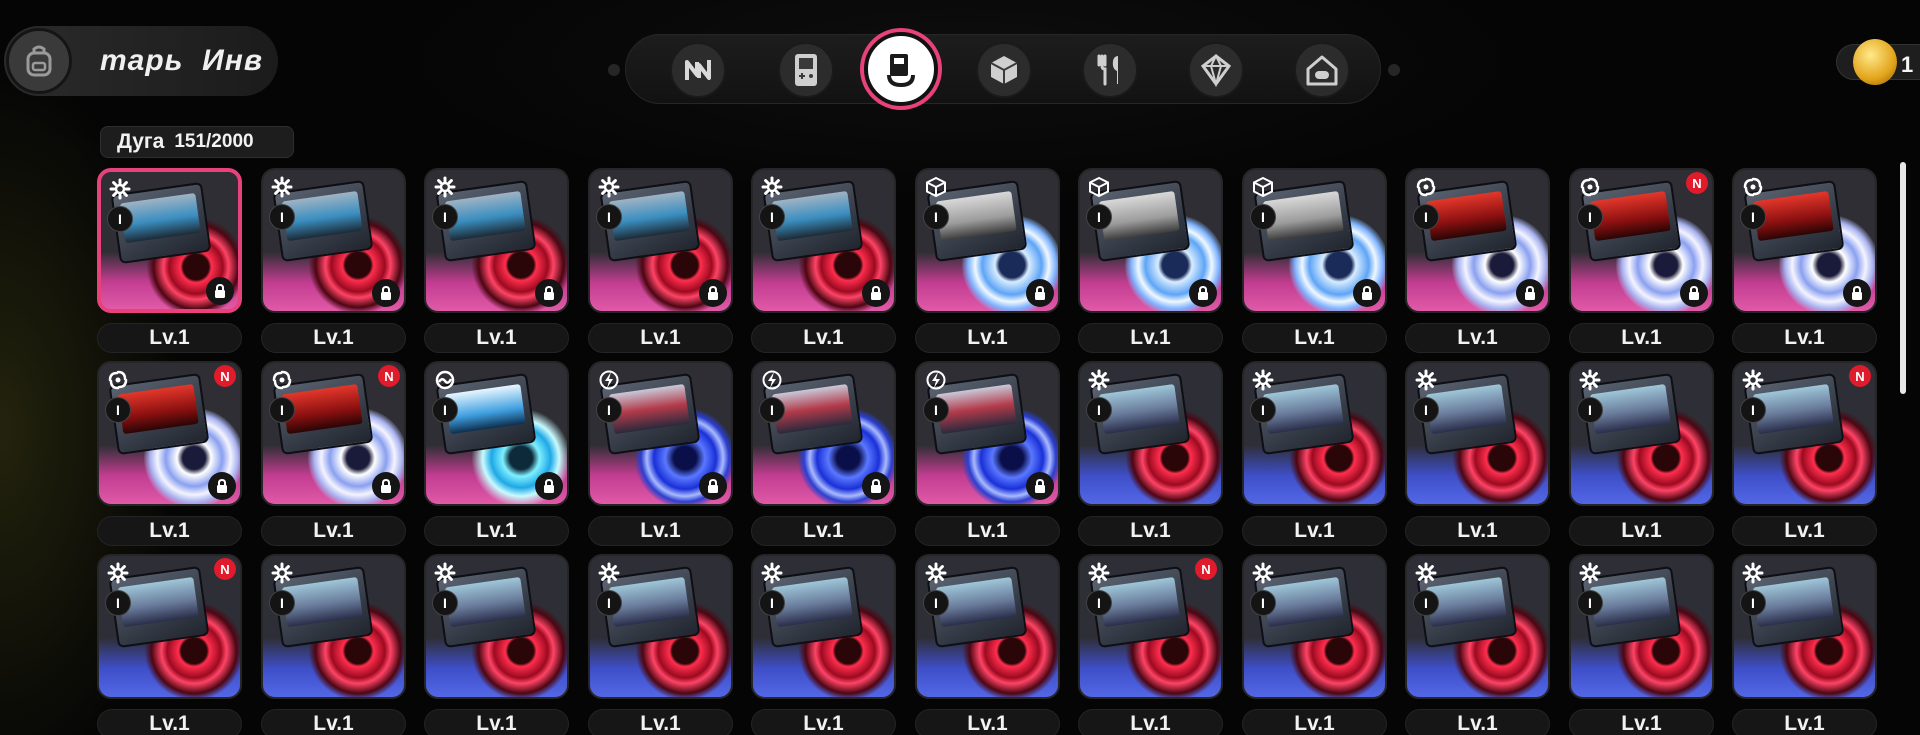 The height and width of the screenshot is (735, 1920). Describe the element at coordinates (141, 61) in the screenshot. I see `inventory-title-pill: тарь Инв` at that location.